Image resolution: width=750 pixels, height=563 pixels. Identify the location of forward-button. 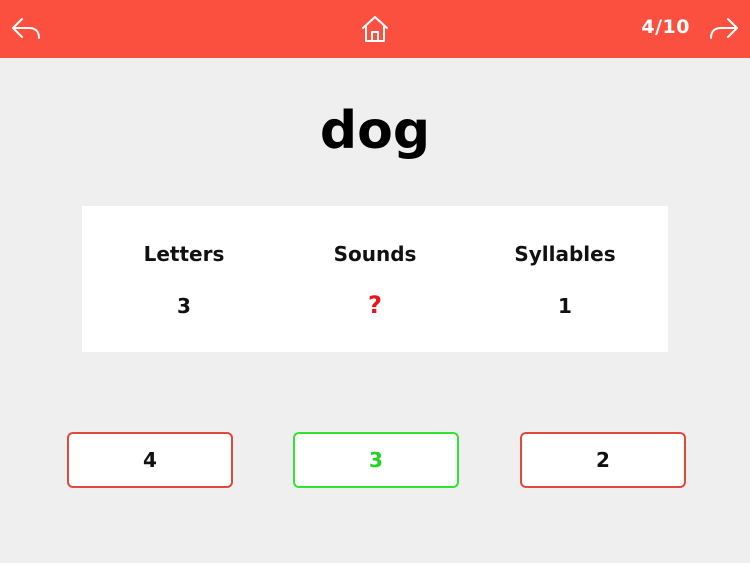
(724, 29).